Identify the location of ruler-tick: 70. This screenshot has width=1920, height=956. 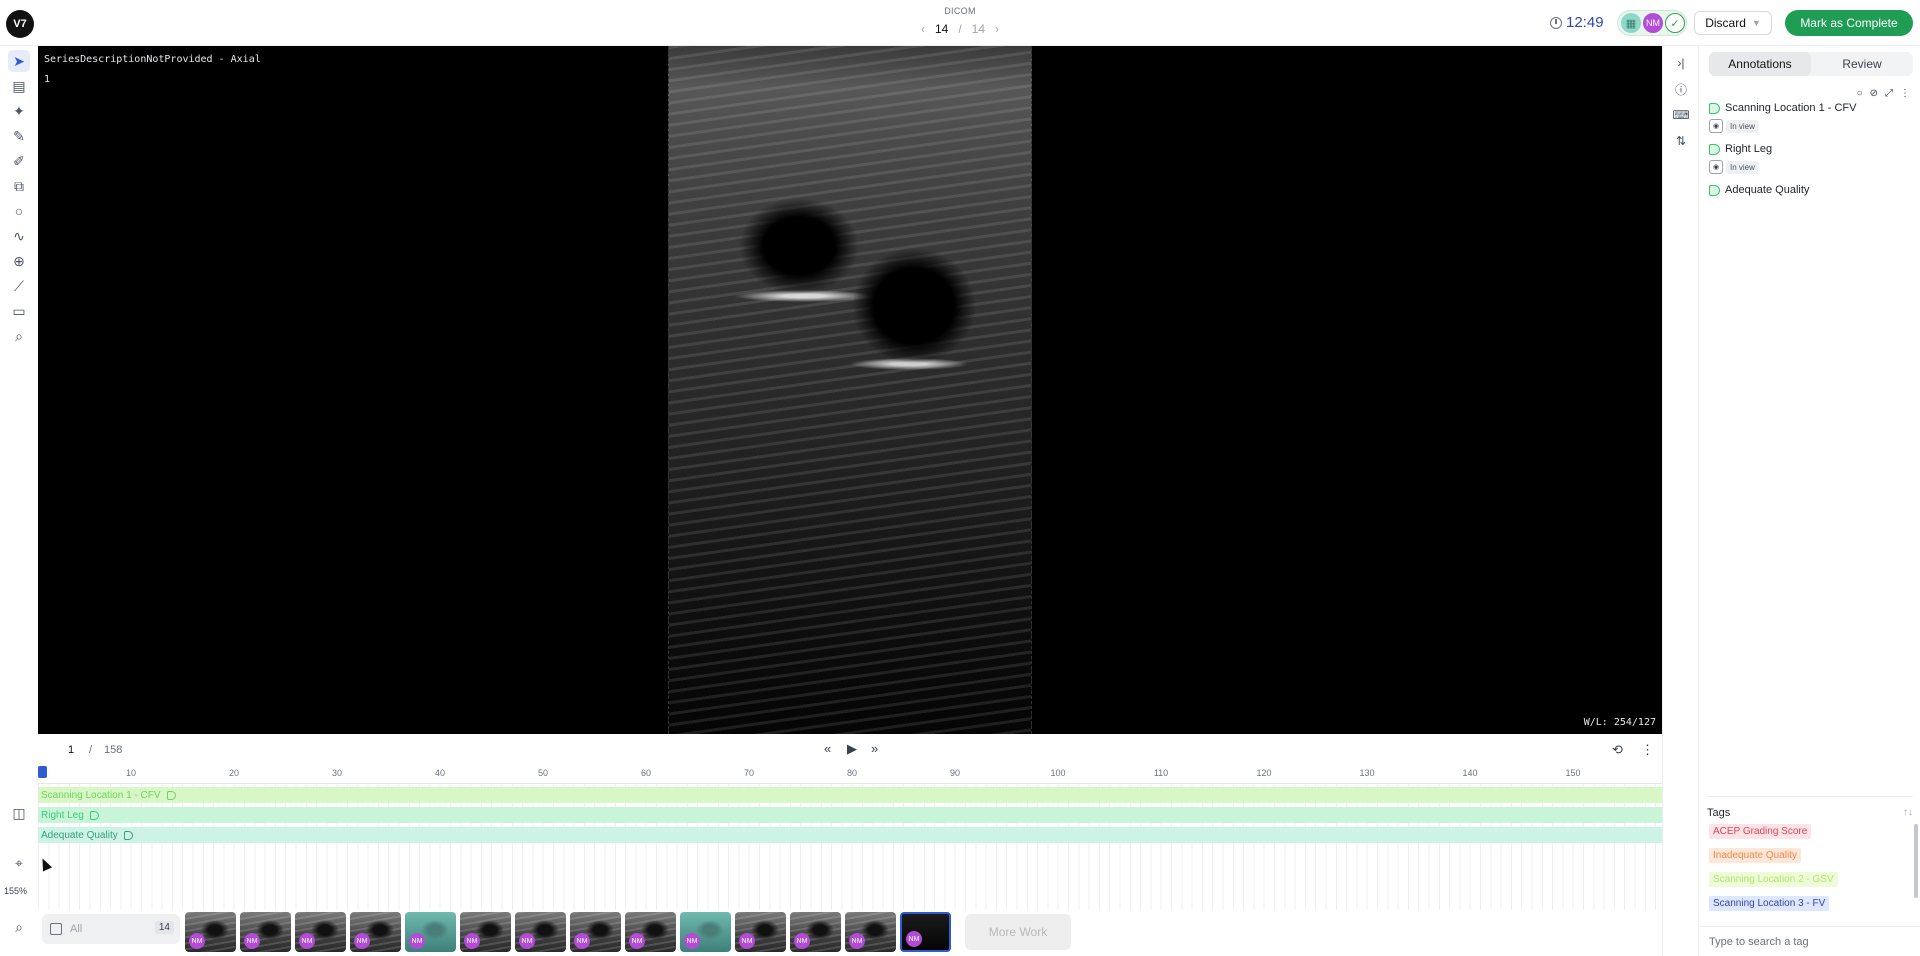
(749, 773).